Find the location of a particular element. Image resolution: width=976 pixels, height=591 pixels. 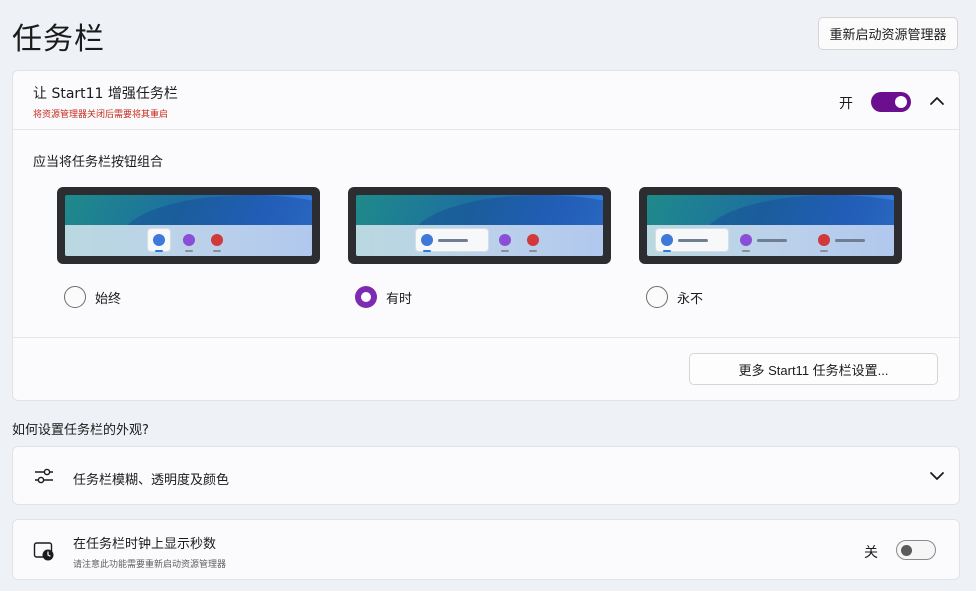

enhance-taskbar-title: 让 Start11 增强任务栏 is located at coordinates (105, 94).